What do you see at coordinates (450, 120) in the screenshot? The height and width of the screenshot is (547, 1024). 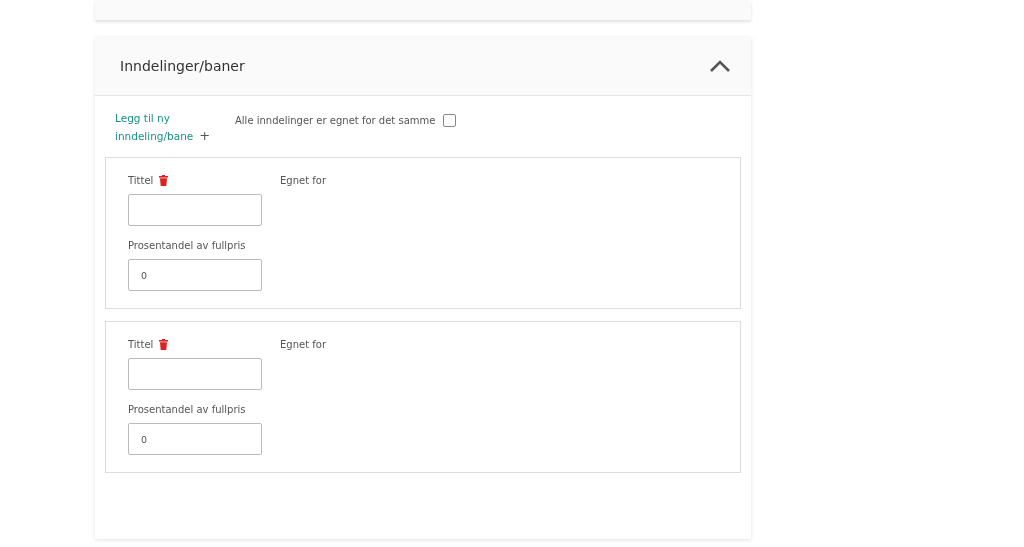 I see `checkbox` at bounding box center [450, 120].